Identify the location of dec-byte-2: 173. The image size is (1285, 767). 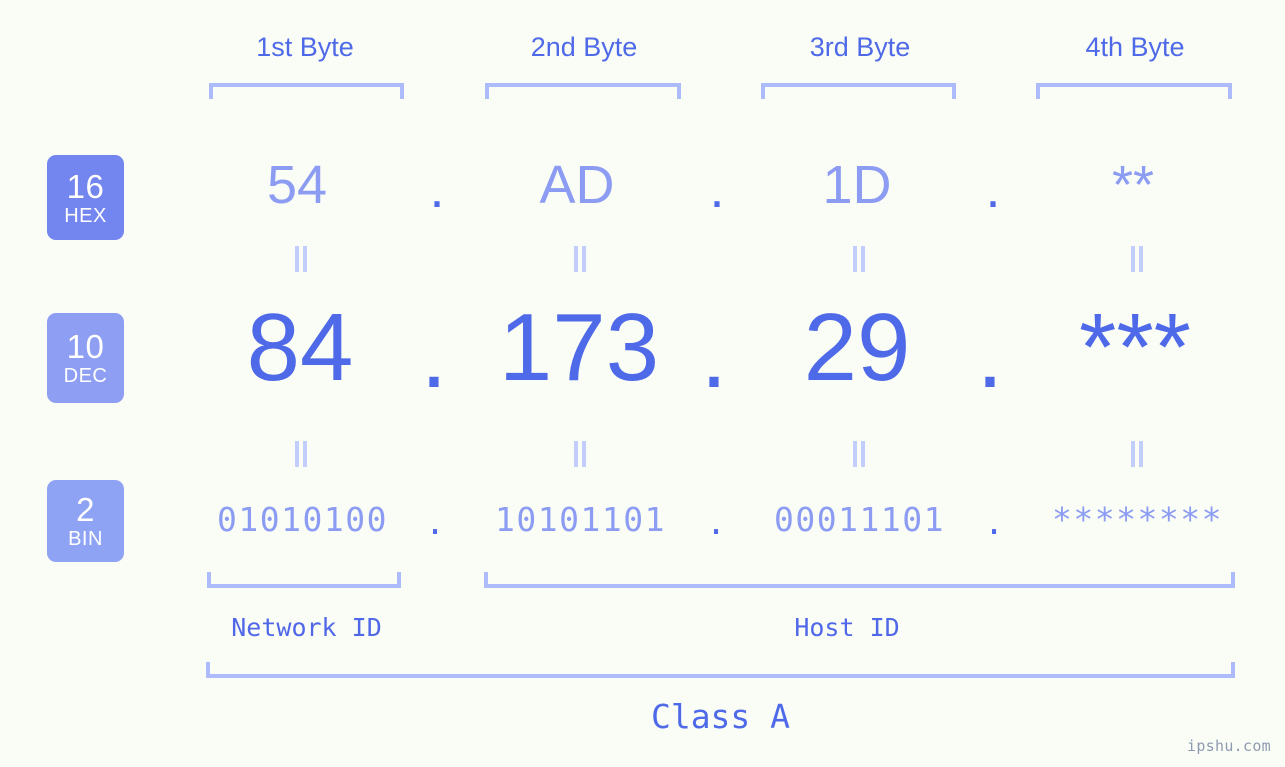
(579, 347).